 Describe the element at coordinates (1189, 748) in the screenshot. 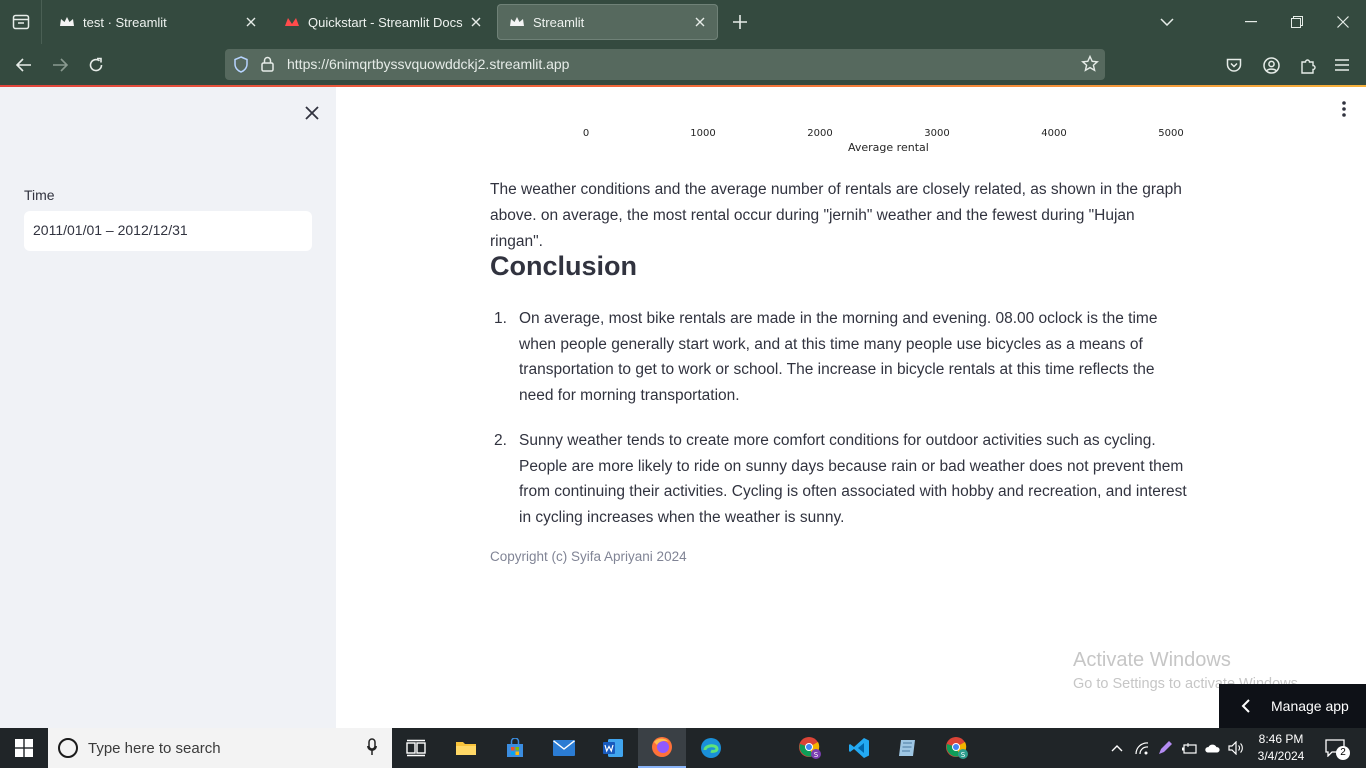

I see `battery-icon` at that location.